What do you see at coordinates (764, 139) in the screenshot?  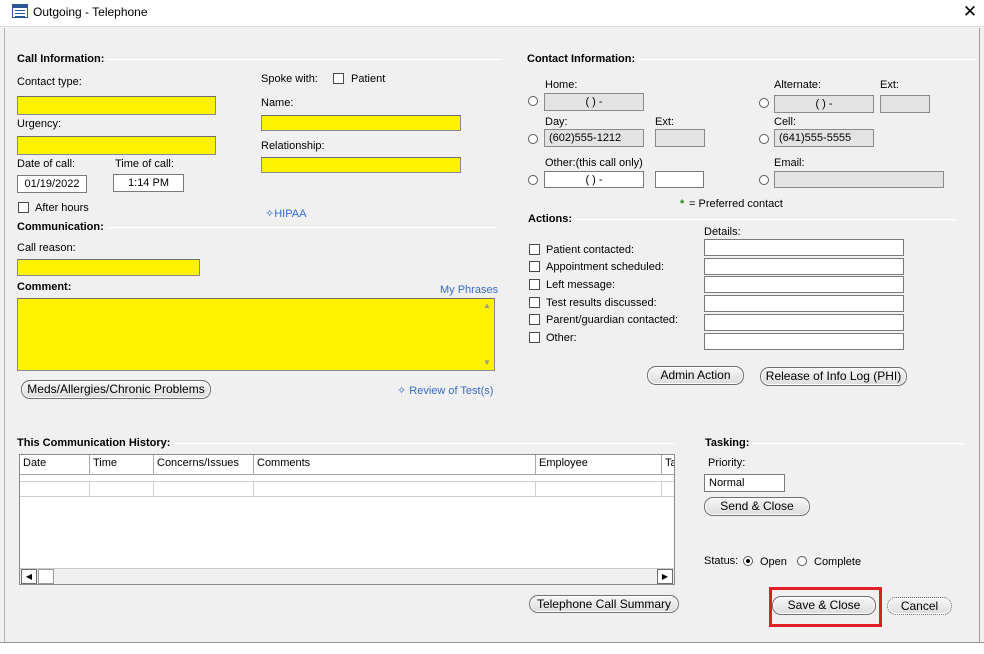 I see `cell-preferred-radio` at bounding box center [764, 139].